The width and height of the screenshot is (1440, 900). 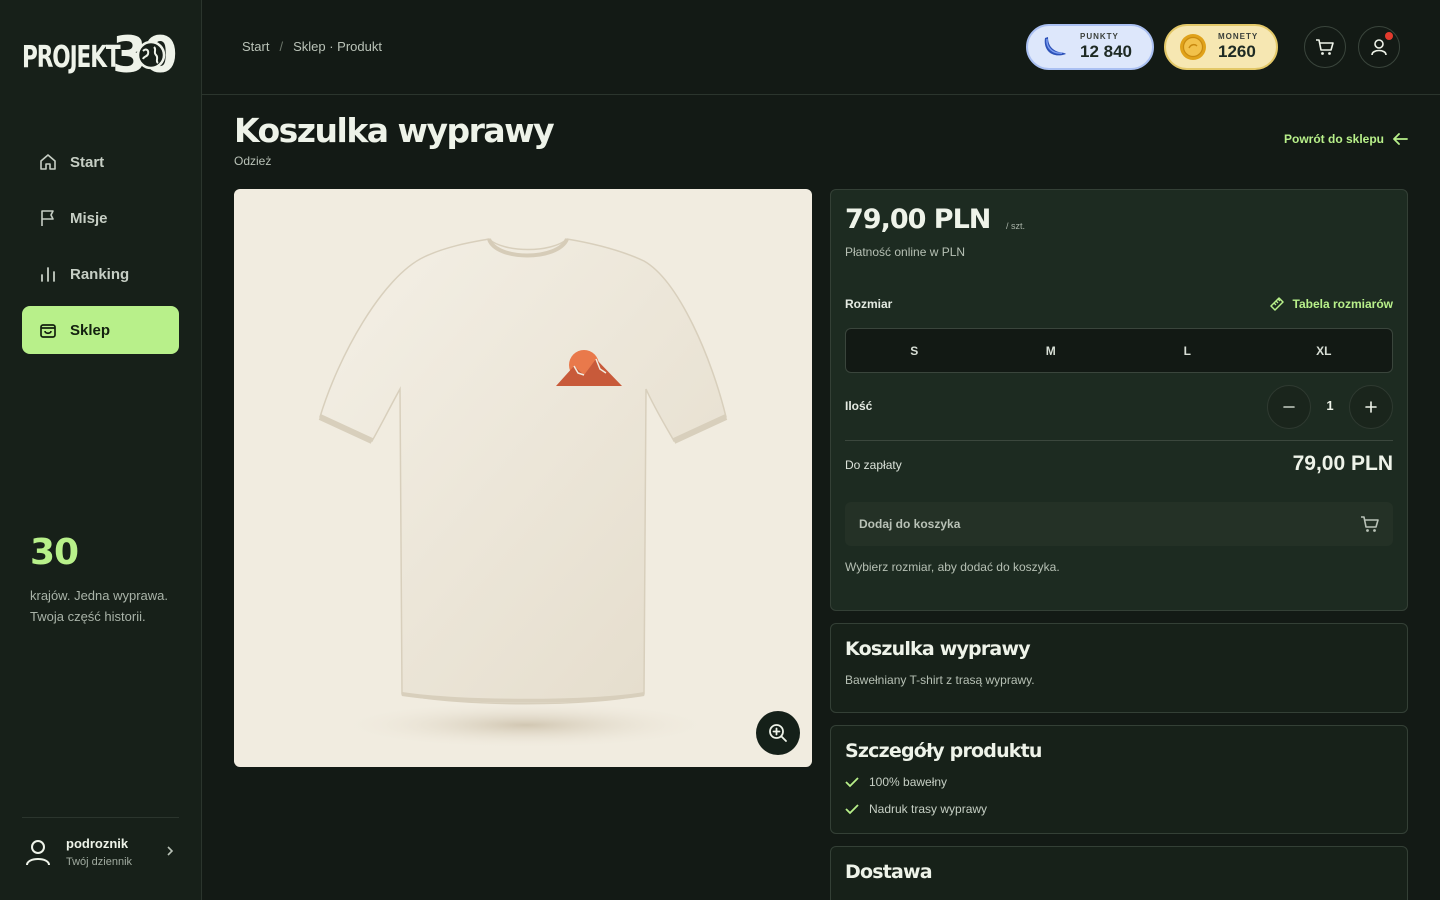 What do you see at coordinates (1324, 350) in the screenshot?
I see `size-option-xl: XL` at bounding box center [1324, 350].